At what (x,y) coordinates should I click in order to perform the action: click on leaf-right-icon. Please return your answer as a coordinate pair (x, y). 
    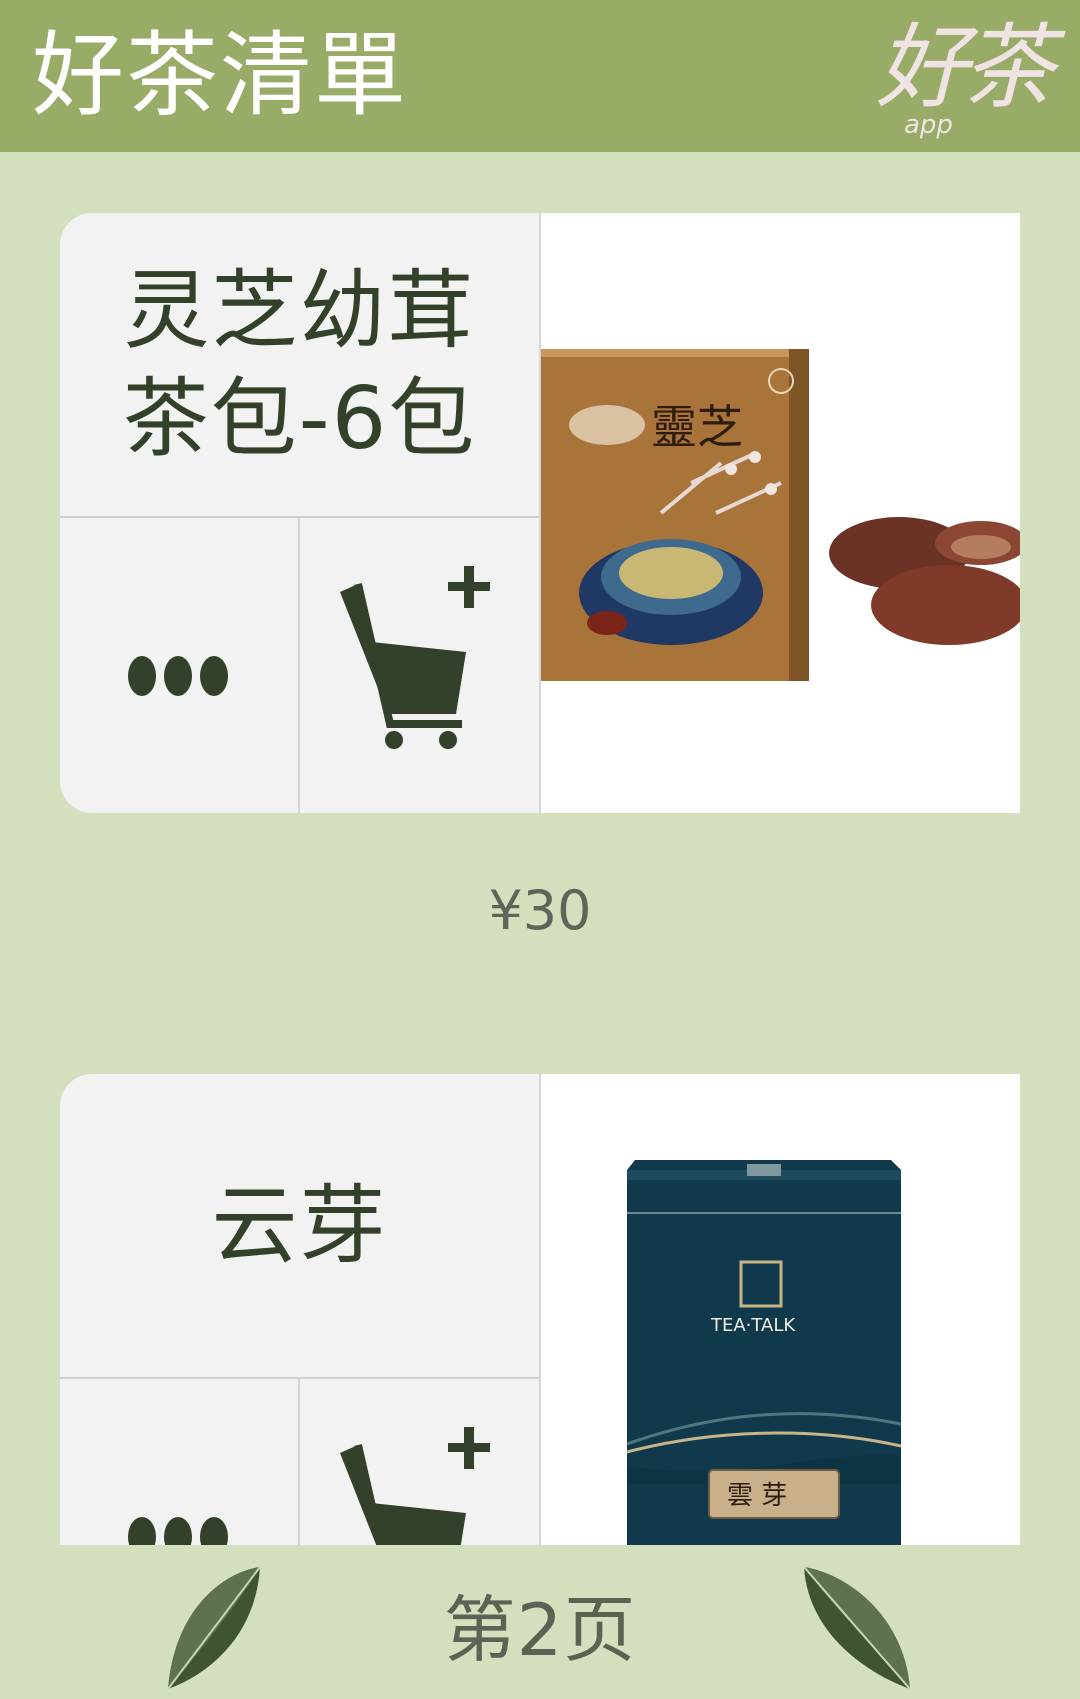
    Looking at the image, I should click on (860, 1628).